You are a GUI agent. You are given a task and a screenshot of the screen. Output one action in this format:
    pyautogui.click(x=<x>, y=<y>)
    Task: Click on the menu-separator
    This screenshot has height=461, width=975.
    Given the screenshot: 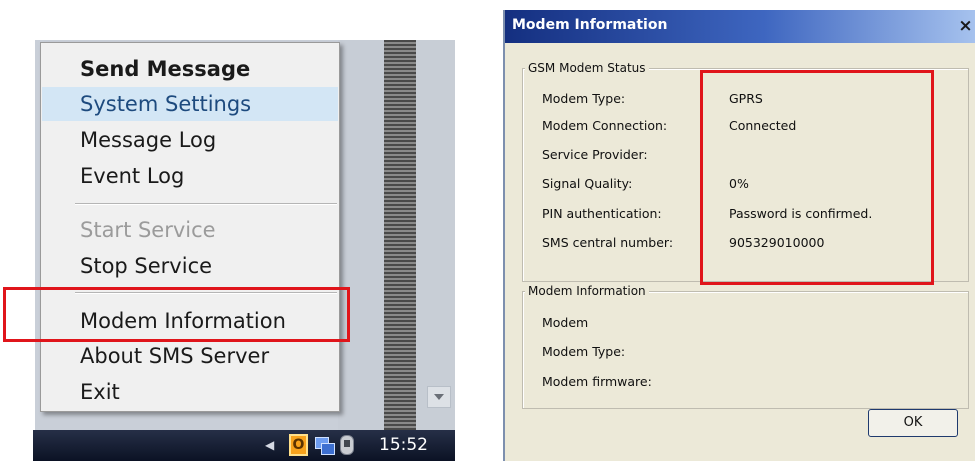 What is the action you would take?
    pyautogui.click(x=206, y=204)
    